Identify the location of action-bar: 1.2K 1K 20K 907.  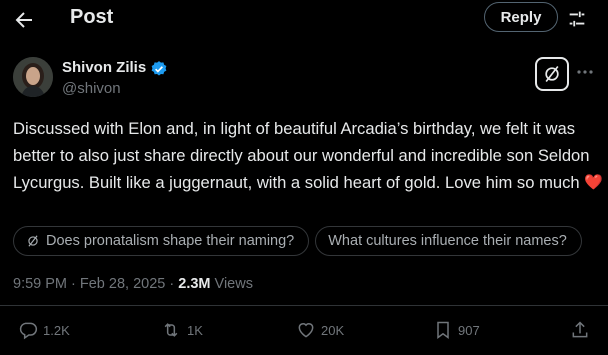
(304, 334).